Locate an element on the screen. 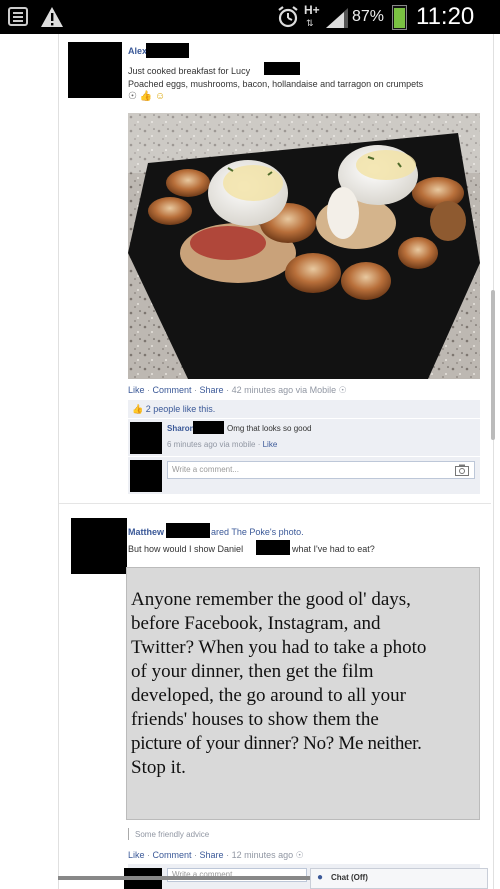  data-arrows-icon: ⇅ is located at coordinates (310, 23).